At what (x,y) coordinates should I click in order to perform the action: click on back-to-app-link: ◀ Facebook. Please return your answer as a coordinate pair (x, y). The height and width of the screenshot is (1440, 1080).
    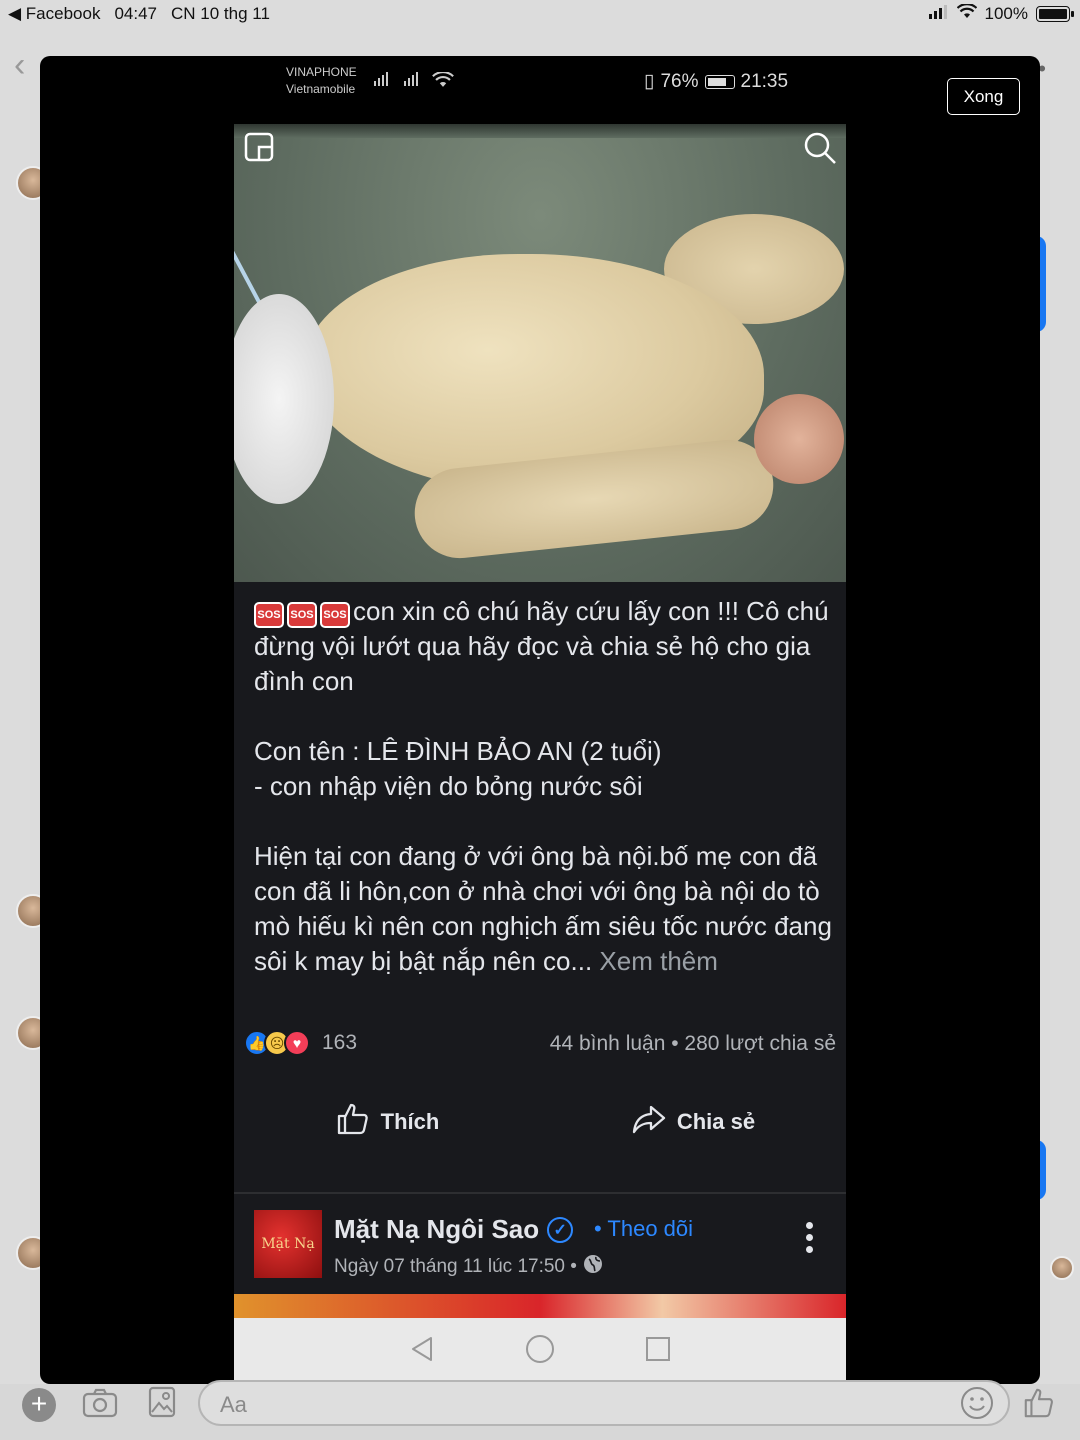
    Looking at the image, I should click on (54, 14).